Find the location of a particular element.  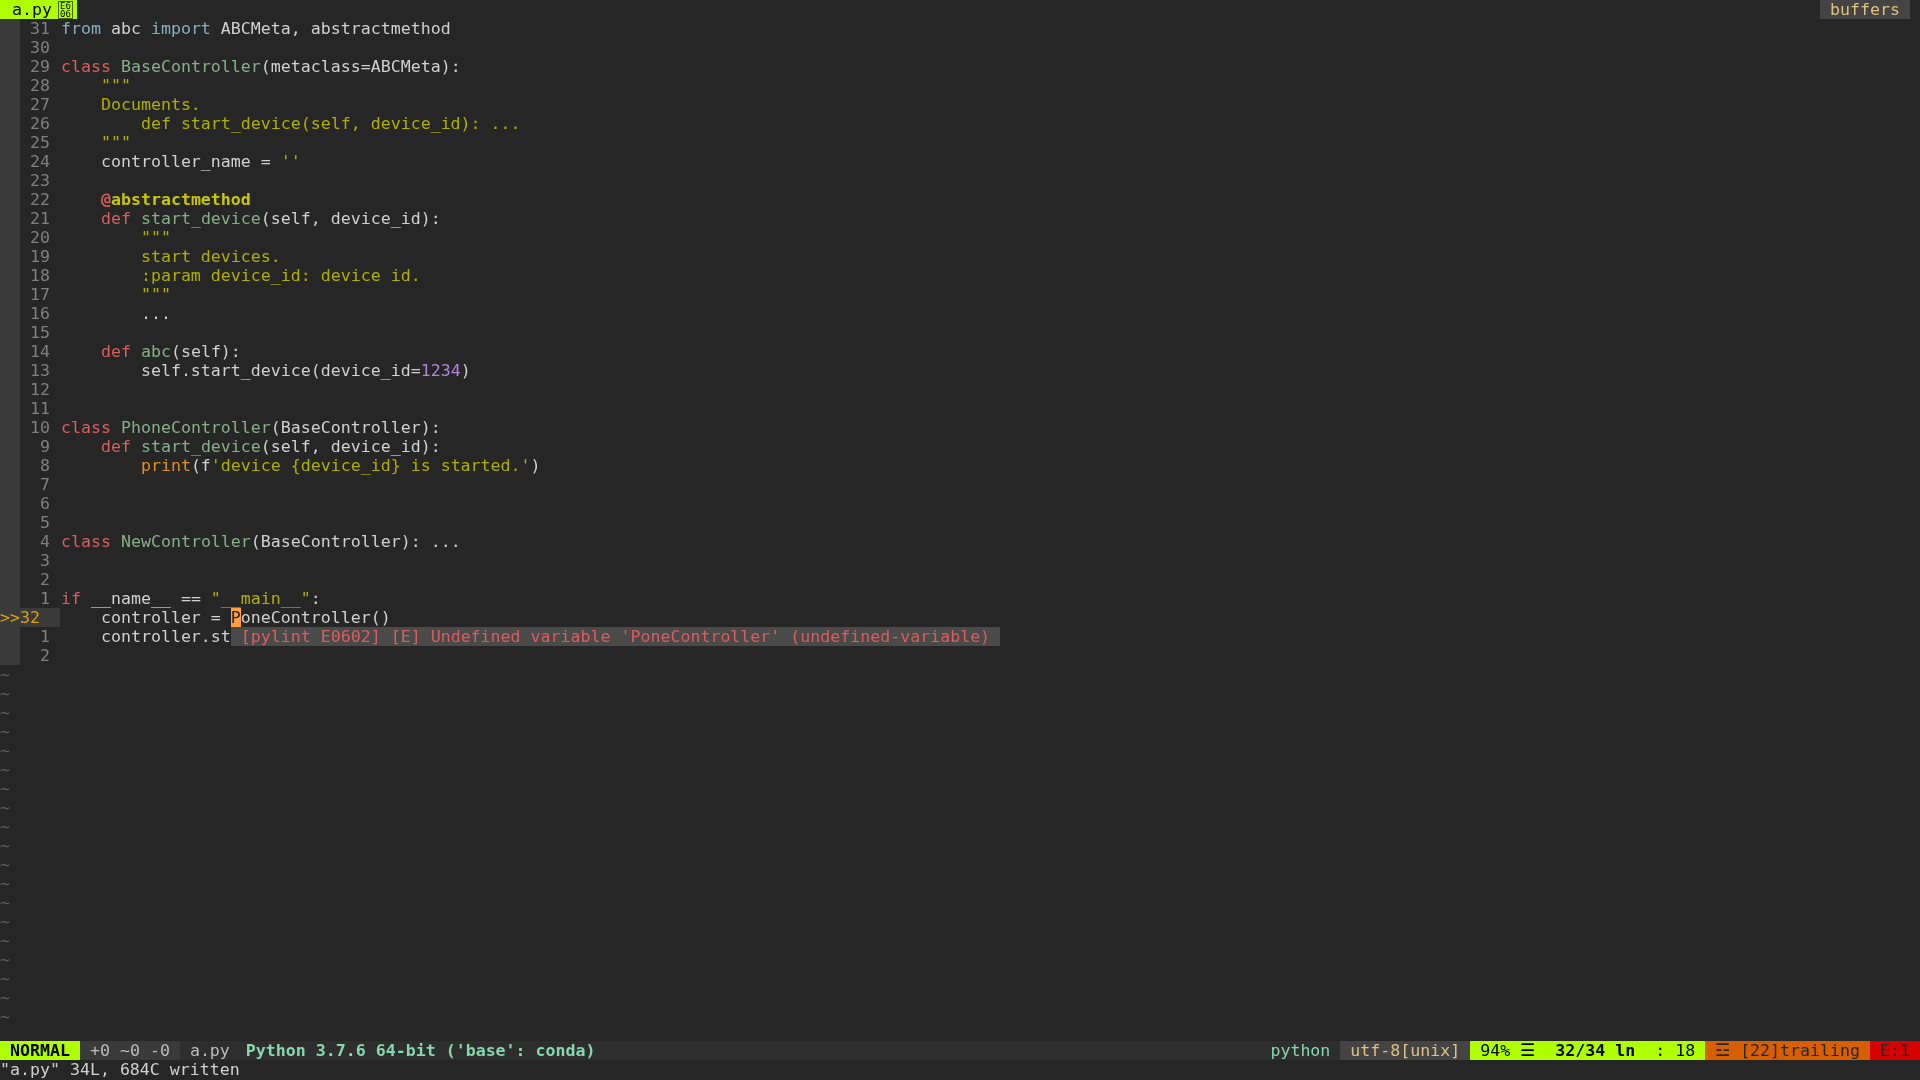

line-number: 14 is located at coordinates (39, 351).